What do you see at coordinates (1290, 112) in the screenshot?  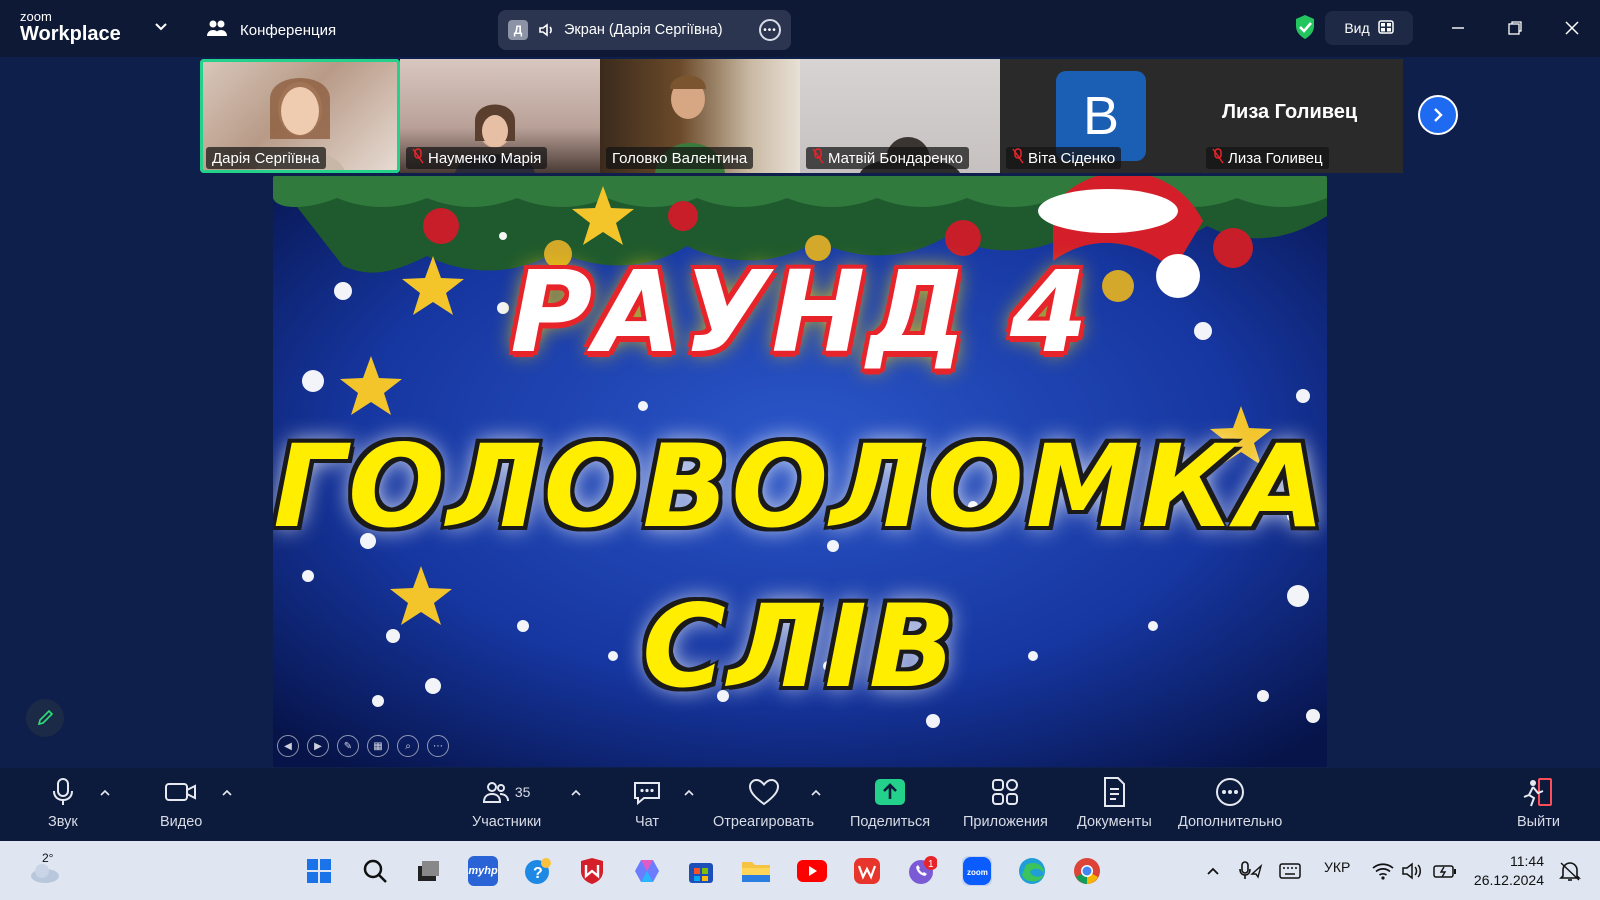 I see `participant-display-name: Лиза Голивец` at bounding box center [1290, 112].